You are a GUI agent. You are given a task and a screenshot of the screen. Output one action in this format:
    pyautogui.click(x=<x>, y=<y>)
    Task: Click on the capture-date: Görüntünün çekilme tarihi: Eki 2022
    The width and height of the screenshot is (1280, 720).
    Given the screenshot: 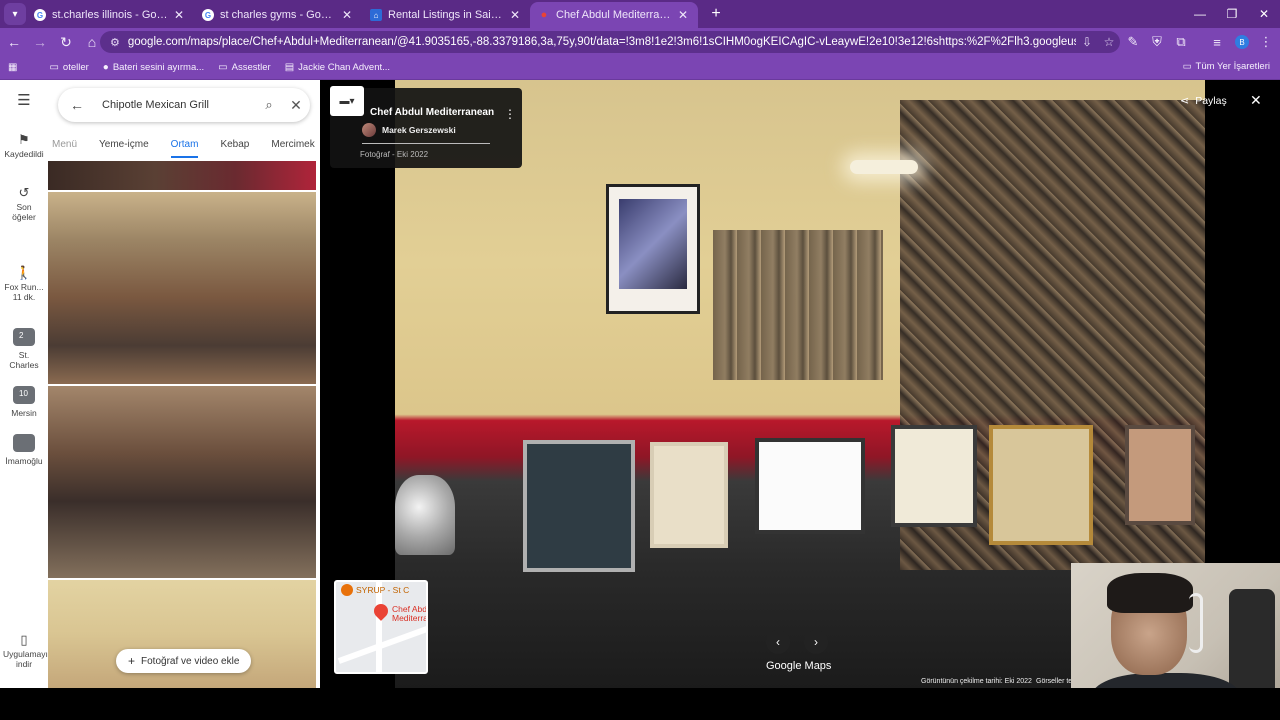 What is the action you would take?
    pyautogui.click(x=976, y=681)
    